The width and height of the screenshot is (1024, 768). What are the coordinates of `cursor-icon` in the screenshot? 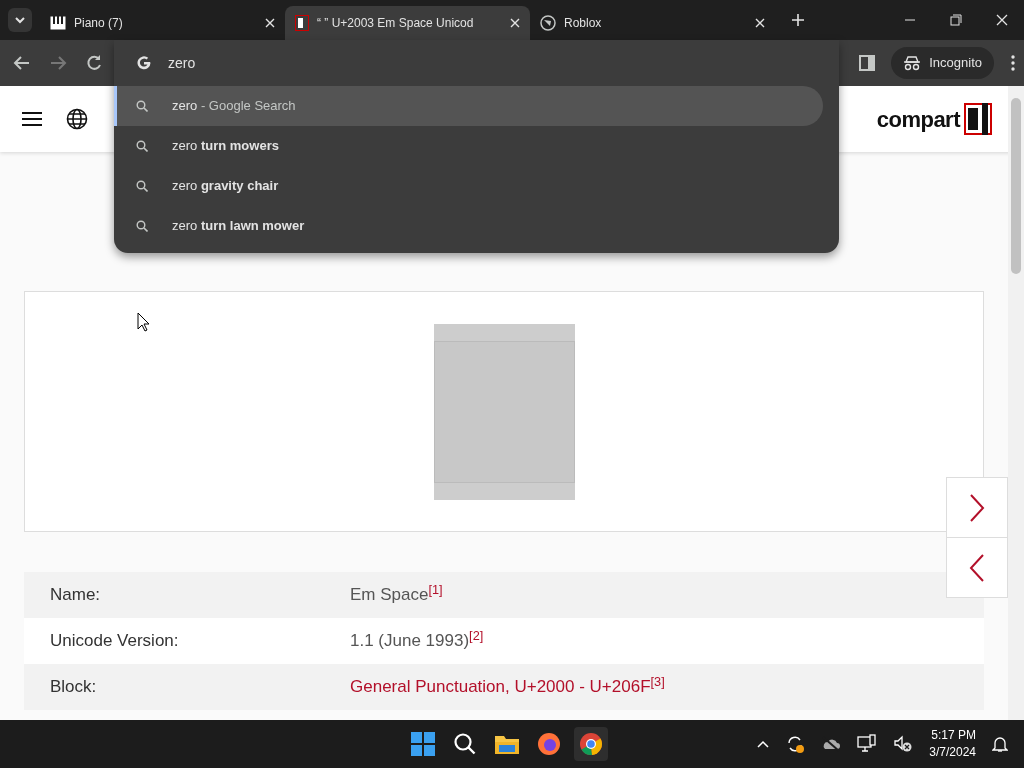 It's located at (144, 322).